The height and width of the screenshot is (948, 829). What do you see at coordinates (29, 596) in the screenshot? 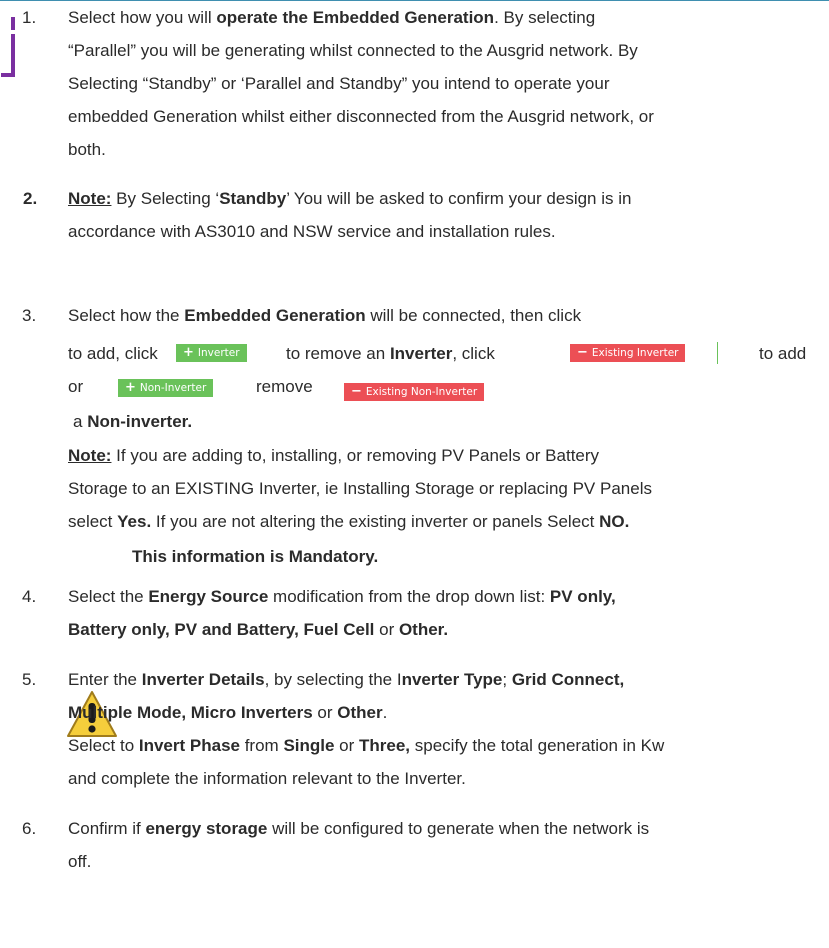
I see `item-number: 4.` at bounding box center [29, 596].